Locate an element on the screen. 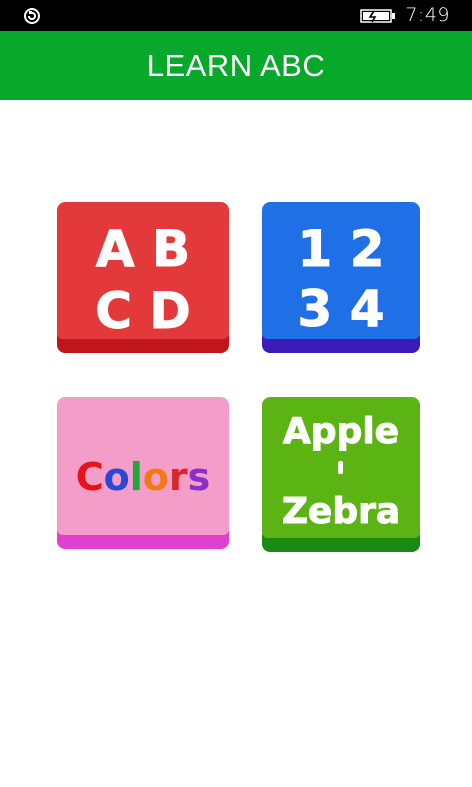  tile-colors: Colors is located at coordinates (143, 473).